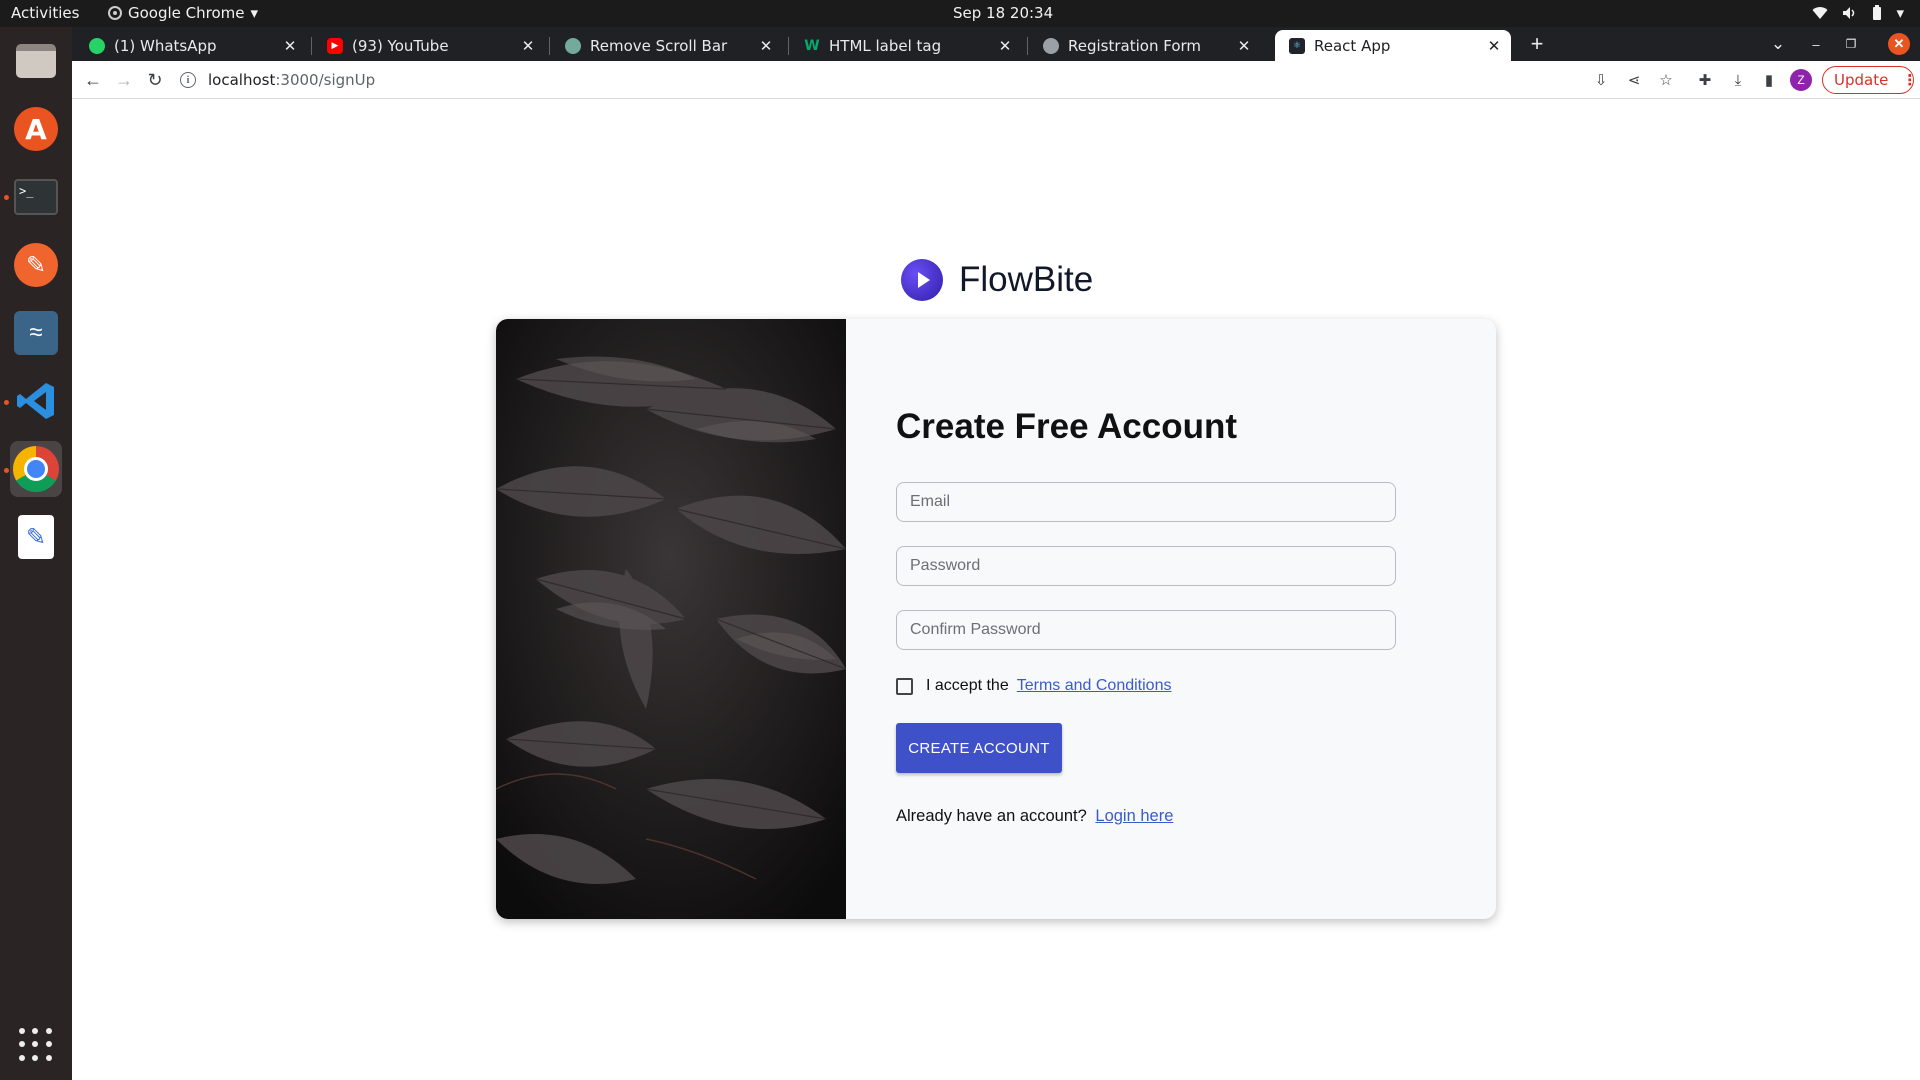 This screenshot has width=1920, height=1080. Describe the element at coordinates (979, 748) in the screenshot. I see `create-account-button: CREATE ACCOUNT` at that location.